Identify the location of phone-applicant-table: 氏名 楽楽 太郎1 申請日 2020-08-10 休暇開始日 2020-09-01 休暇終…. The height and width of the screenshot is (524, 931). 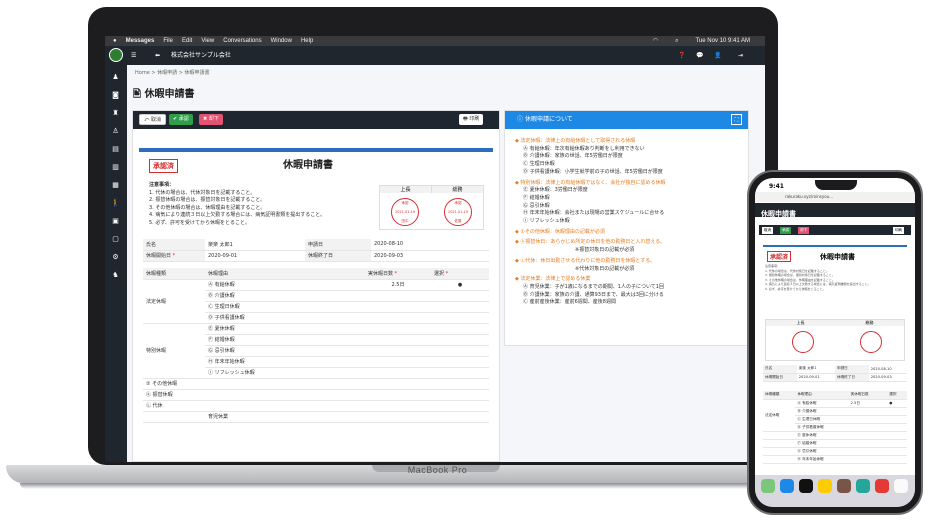
(835, 373).